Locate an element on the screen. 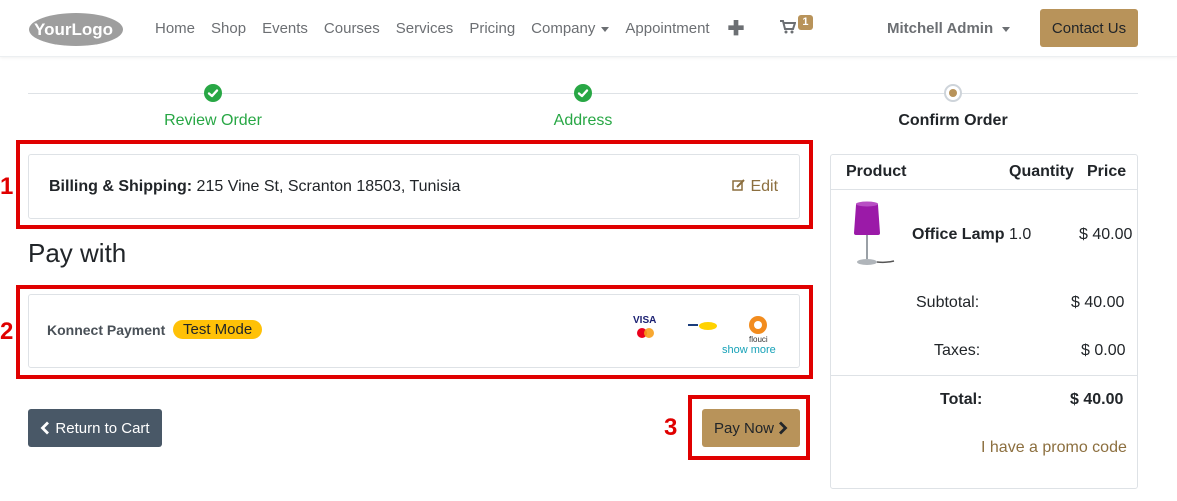 This screenshot has width=1177, height=501. return-to-cart-button: Return to Cart is located at coordinates (95, 428).